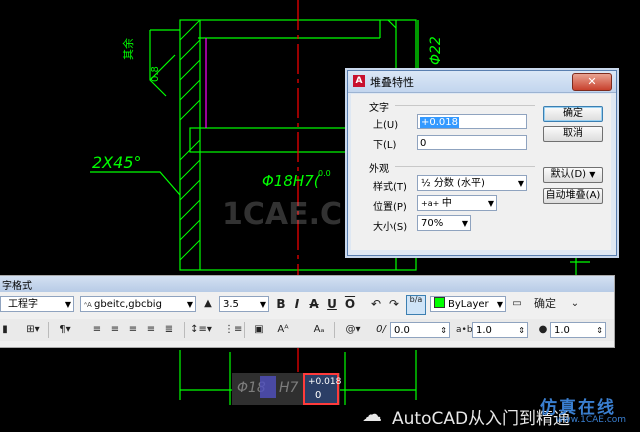 The width and height of the screenshot is (640, 432). I want to click on default-button-label: 默认(D), so click(568, 174).